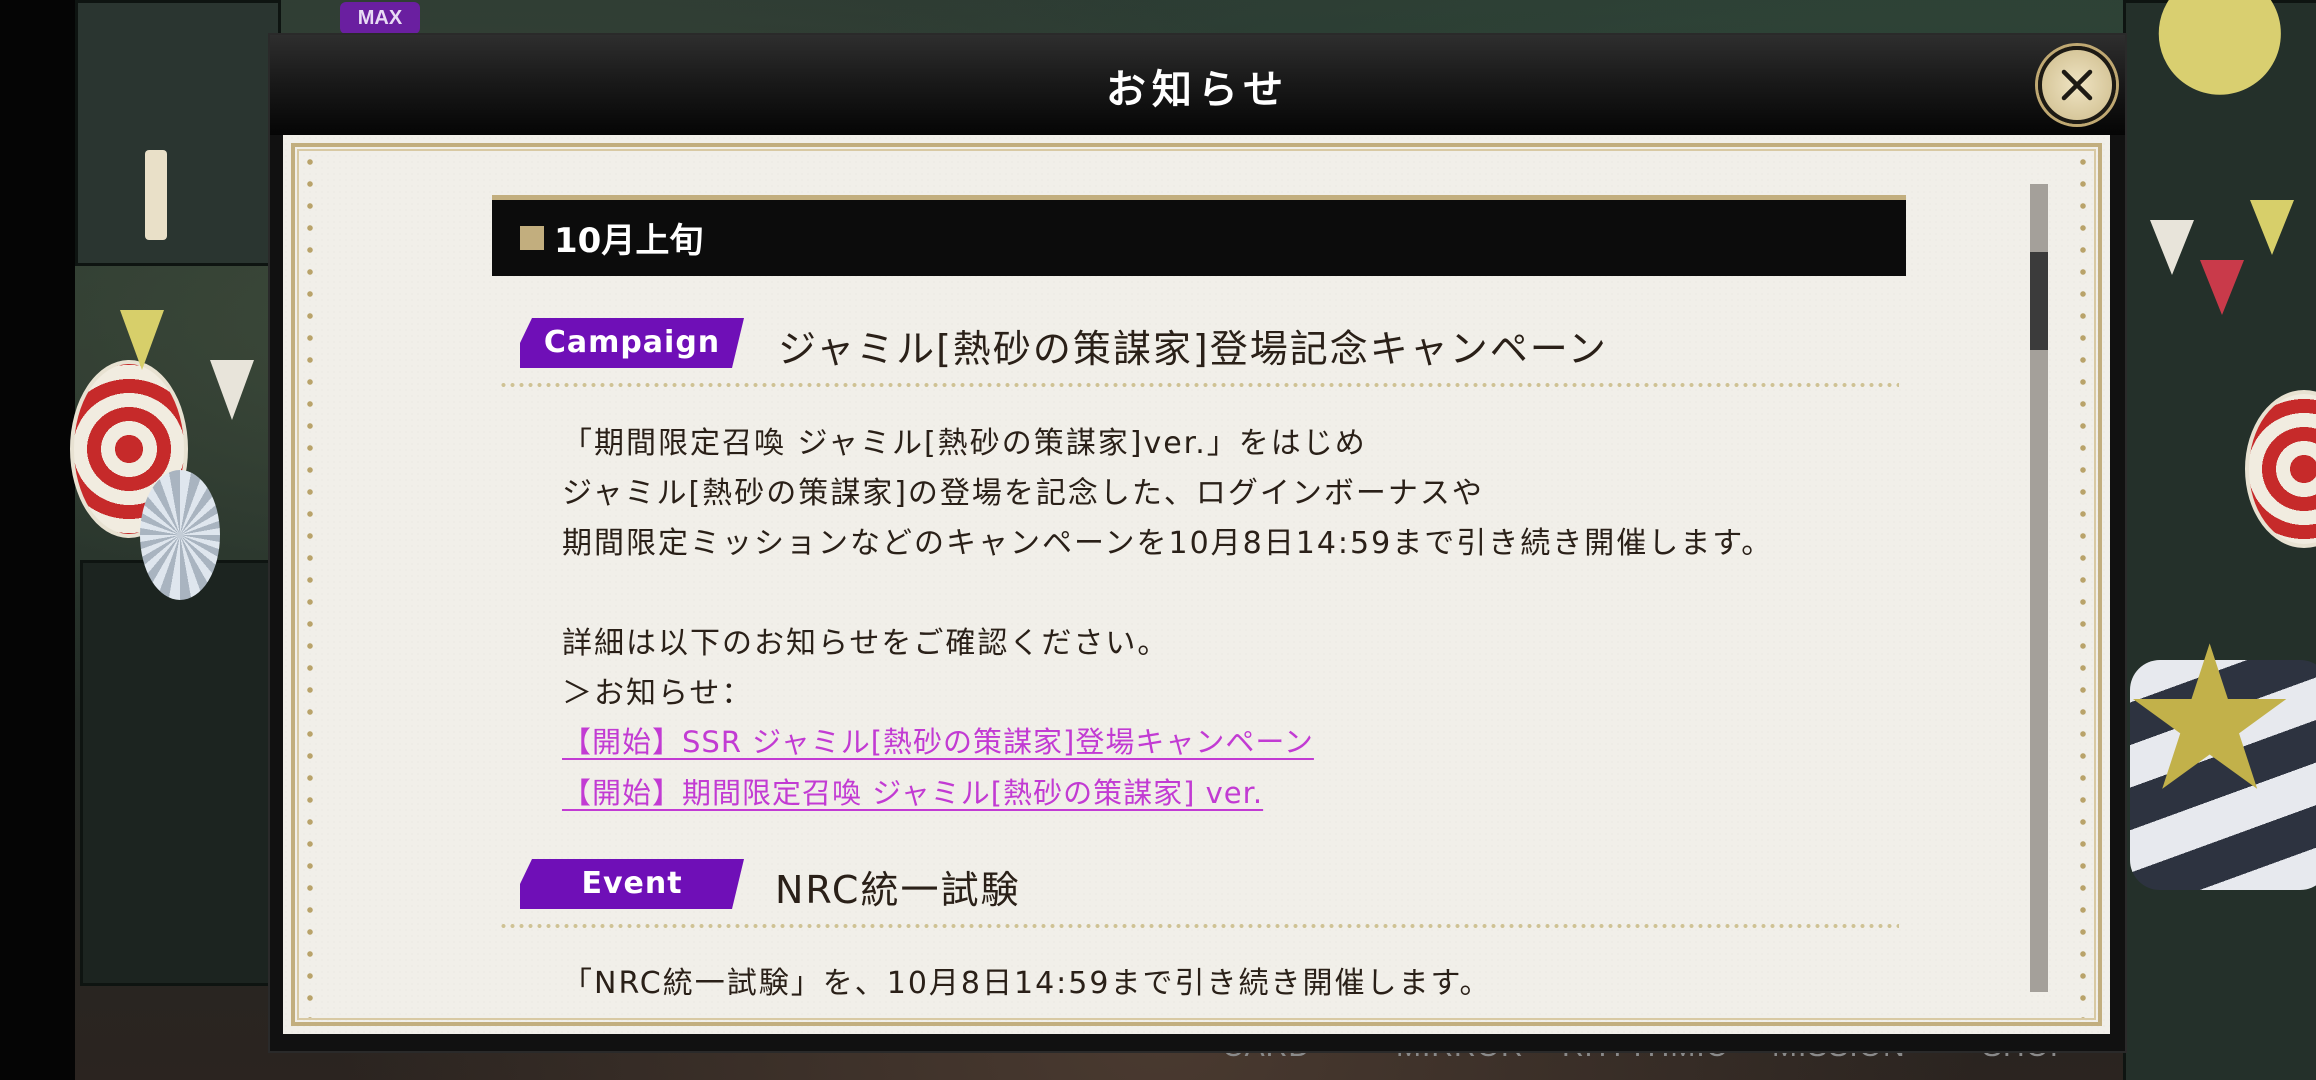  What do you see at coordinates (532, 238) in the screenshot?
I see `section-marker` at bounding box center [532, 238].